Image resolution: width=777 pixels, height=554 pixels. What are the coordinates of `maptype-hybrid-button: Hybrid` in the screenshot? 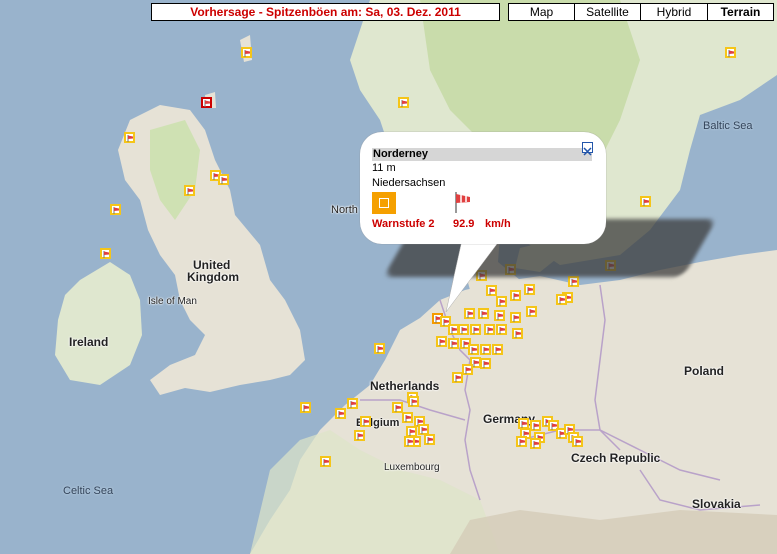 It's located at (674, 12).